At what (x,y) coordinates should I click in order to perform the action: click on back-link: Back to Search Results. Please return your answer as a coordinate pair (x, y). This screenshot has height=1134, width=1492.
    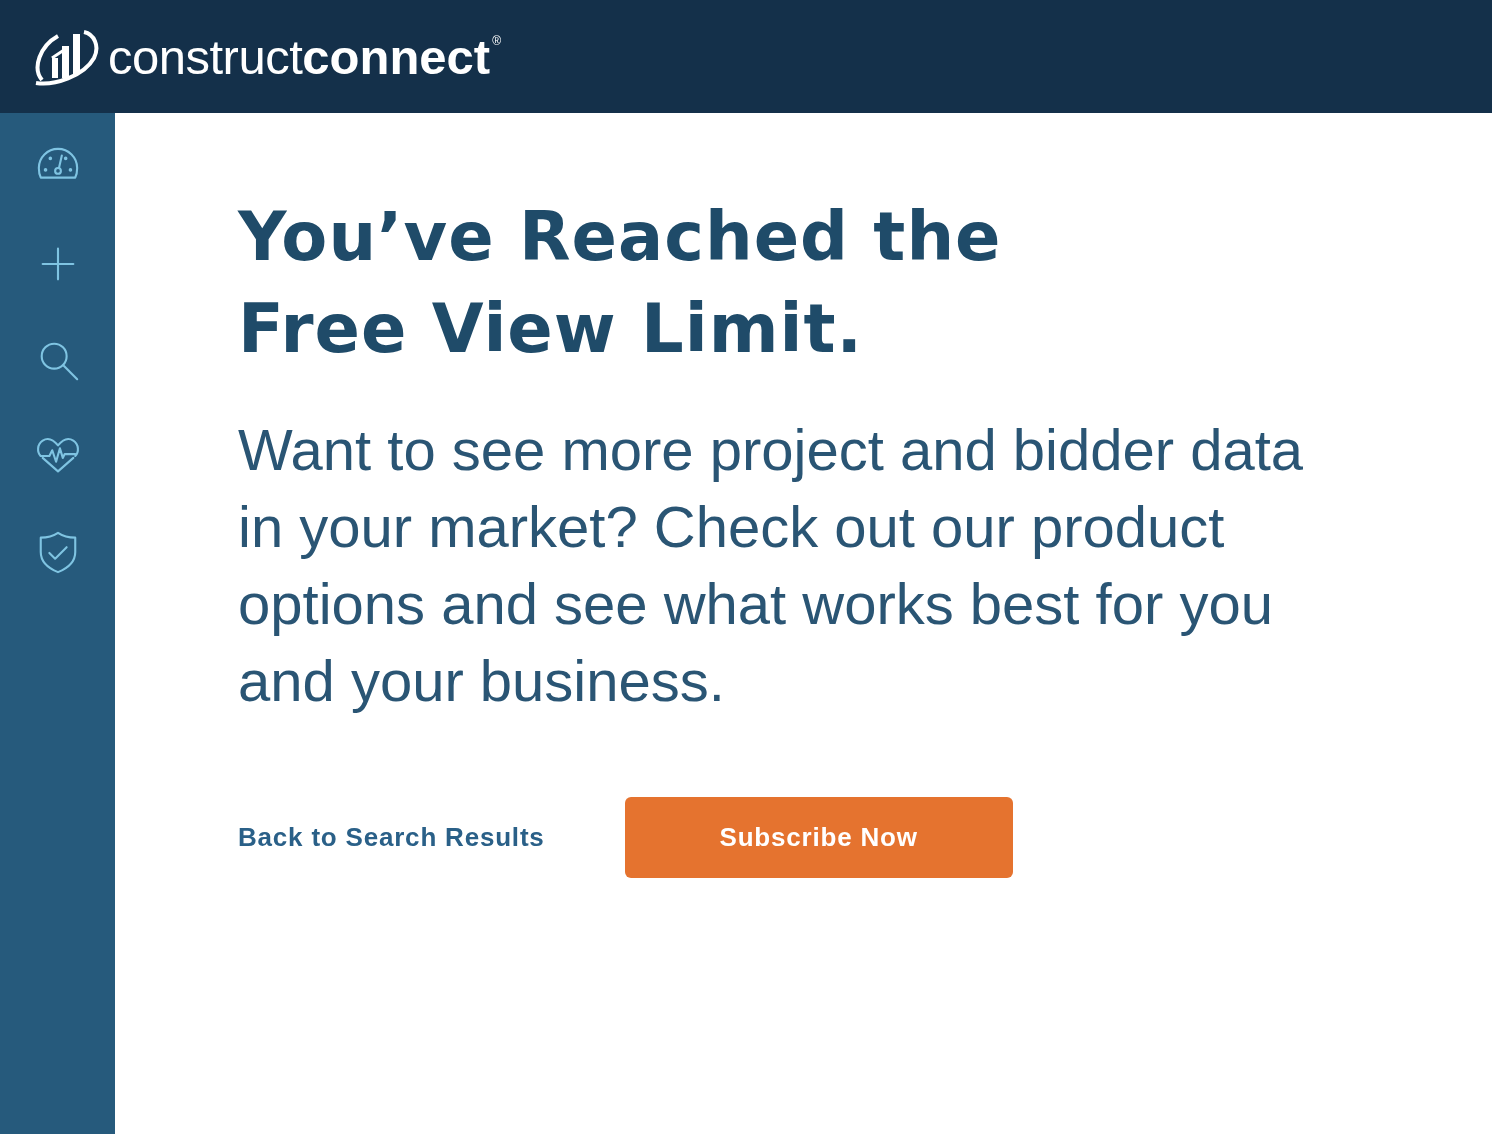
    Looking at the image, I should click on (391, 837).